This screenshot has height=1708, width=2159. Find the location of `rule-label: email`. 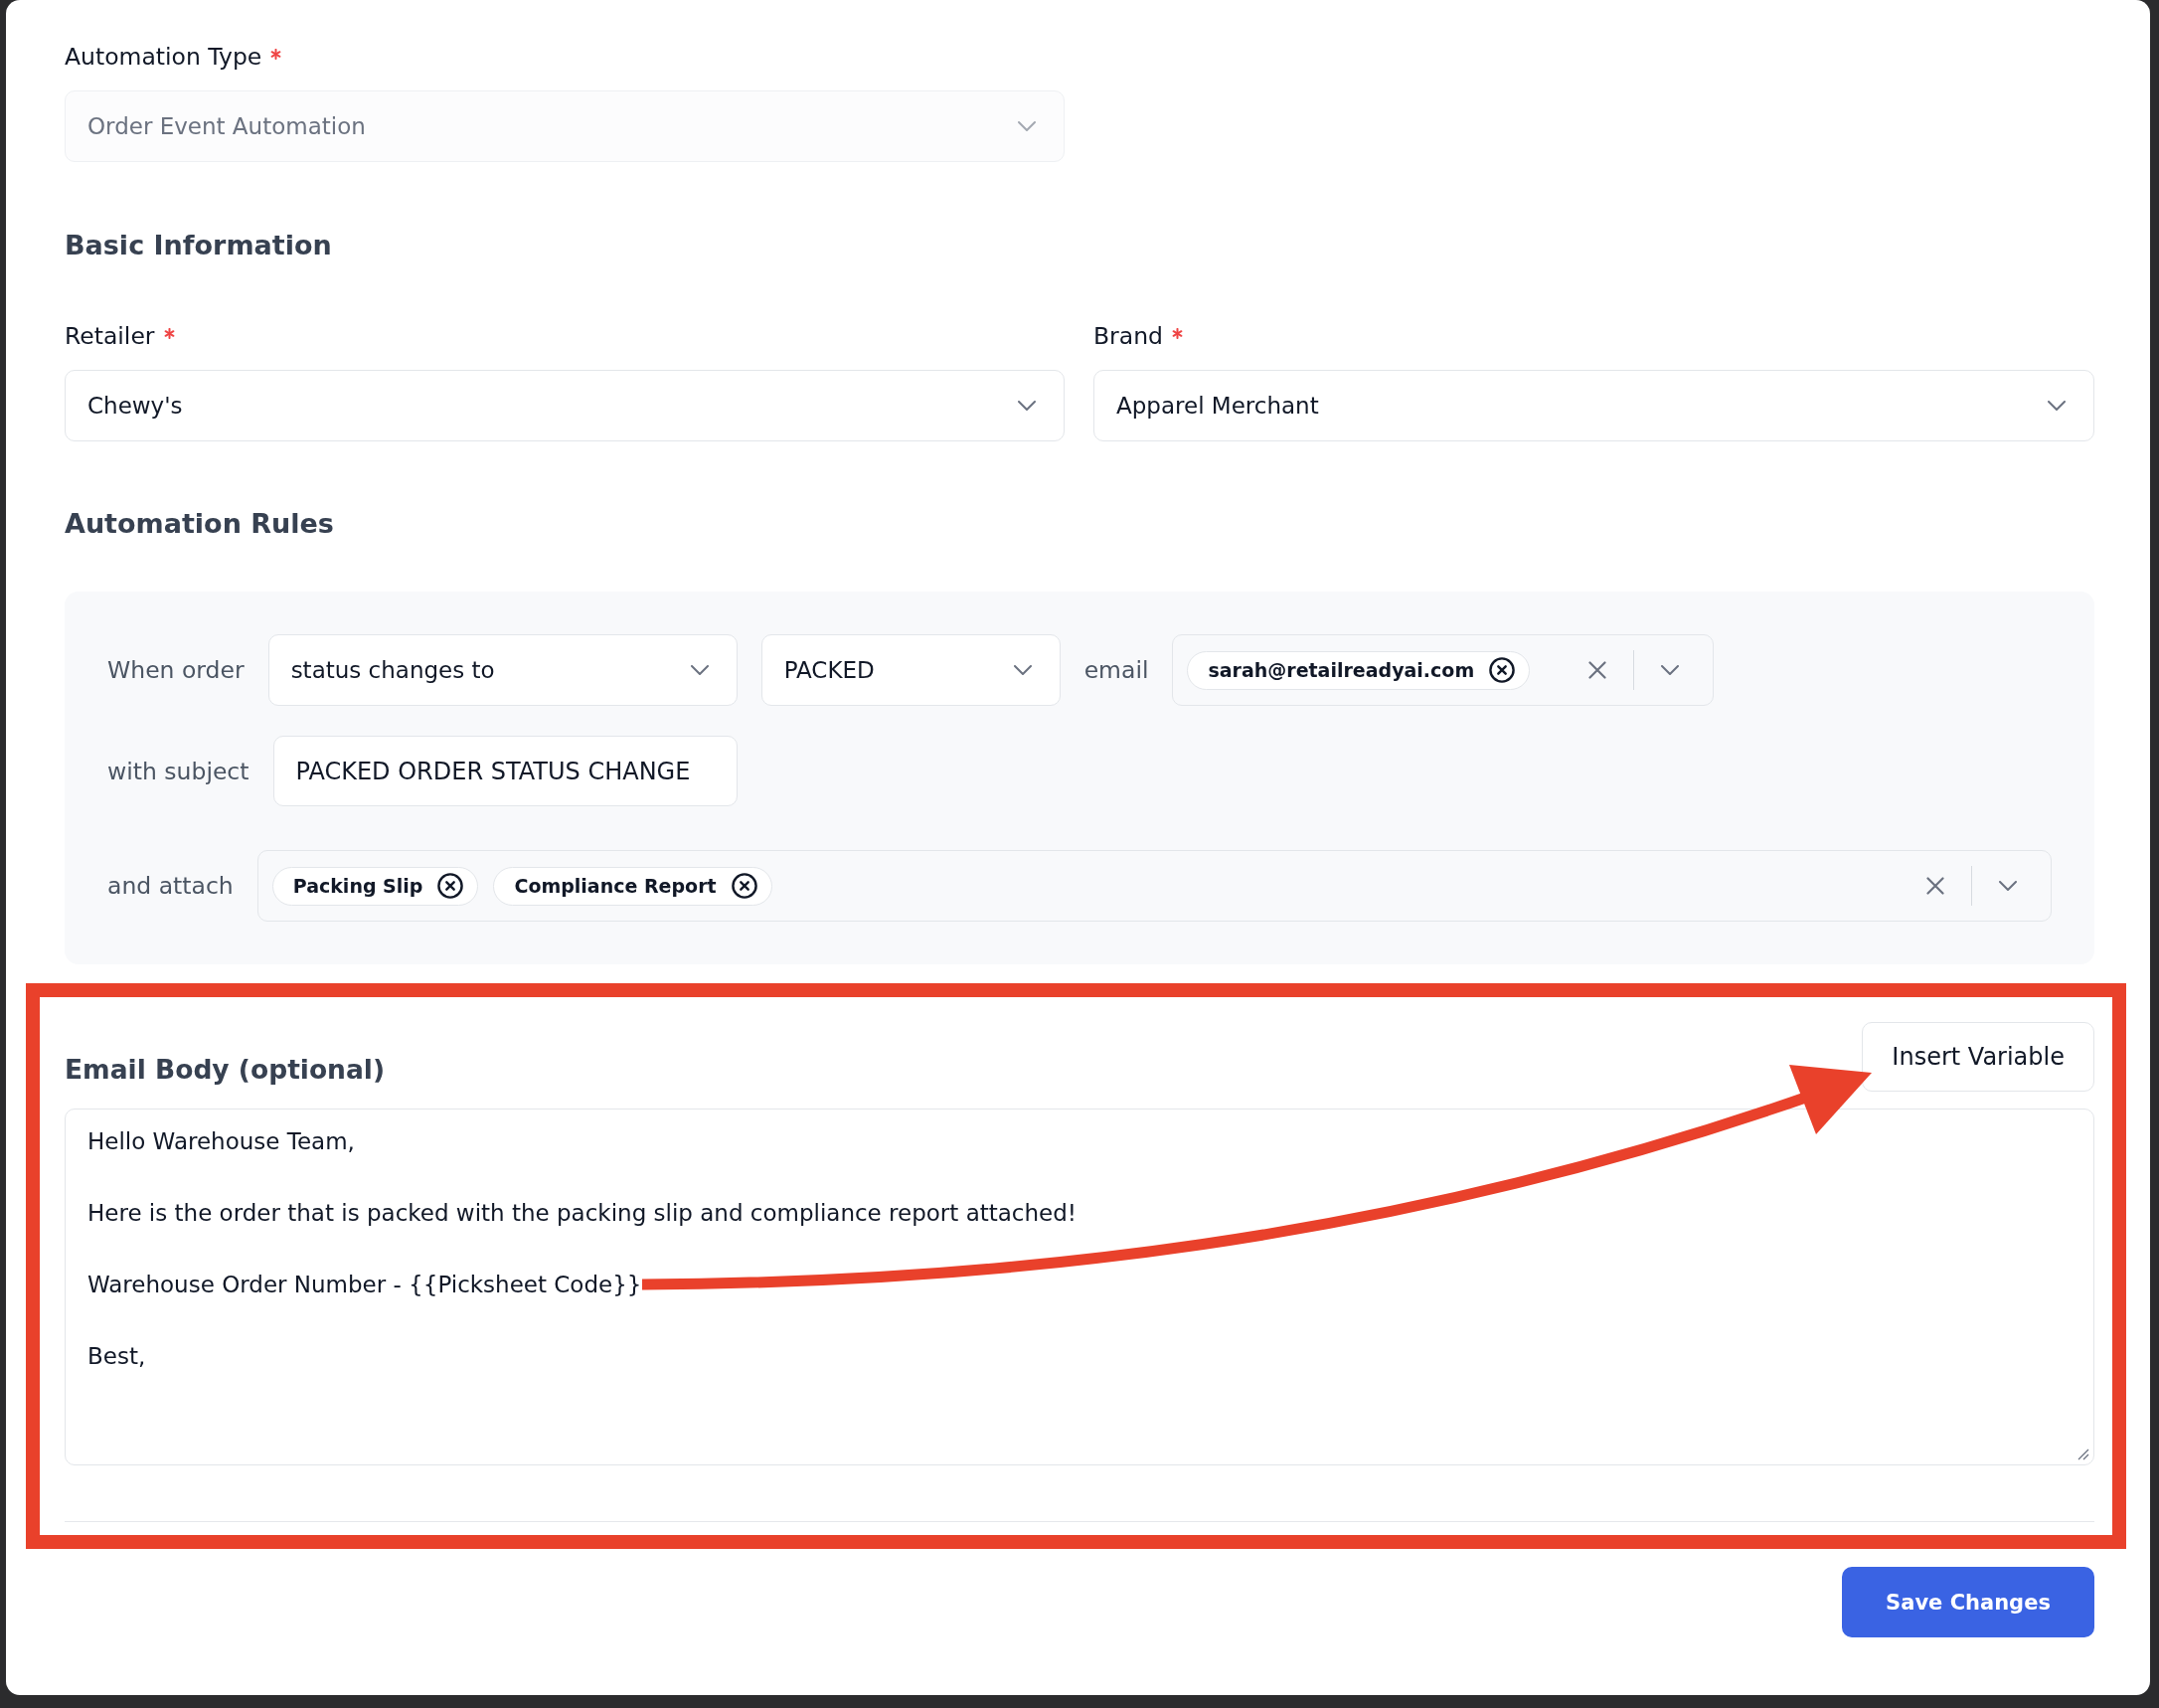

rule-label: email is located at coordinates (1116, 670).